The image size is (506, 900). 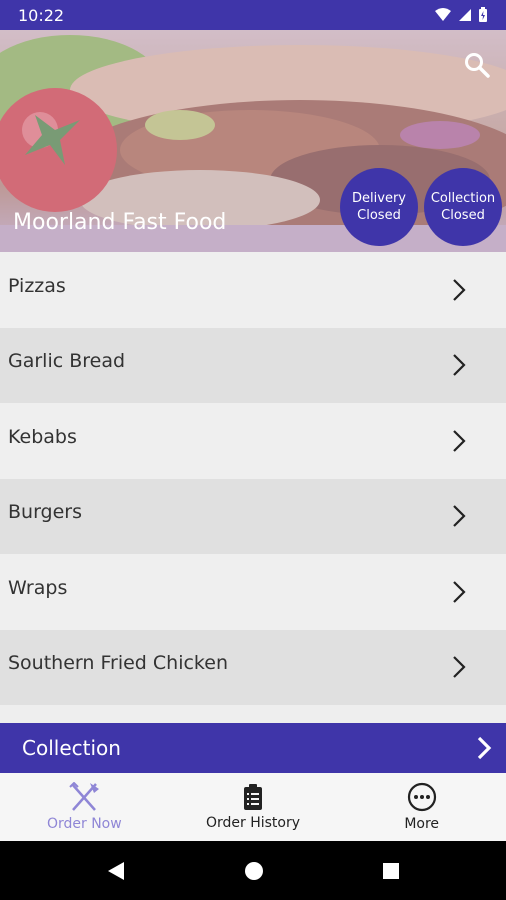 What do you see at coordinates (116, 871) in the screenshot?
I see `back-icon` at bounding box center [116, 871].